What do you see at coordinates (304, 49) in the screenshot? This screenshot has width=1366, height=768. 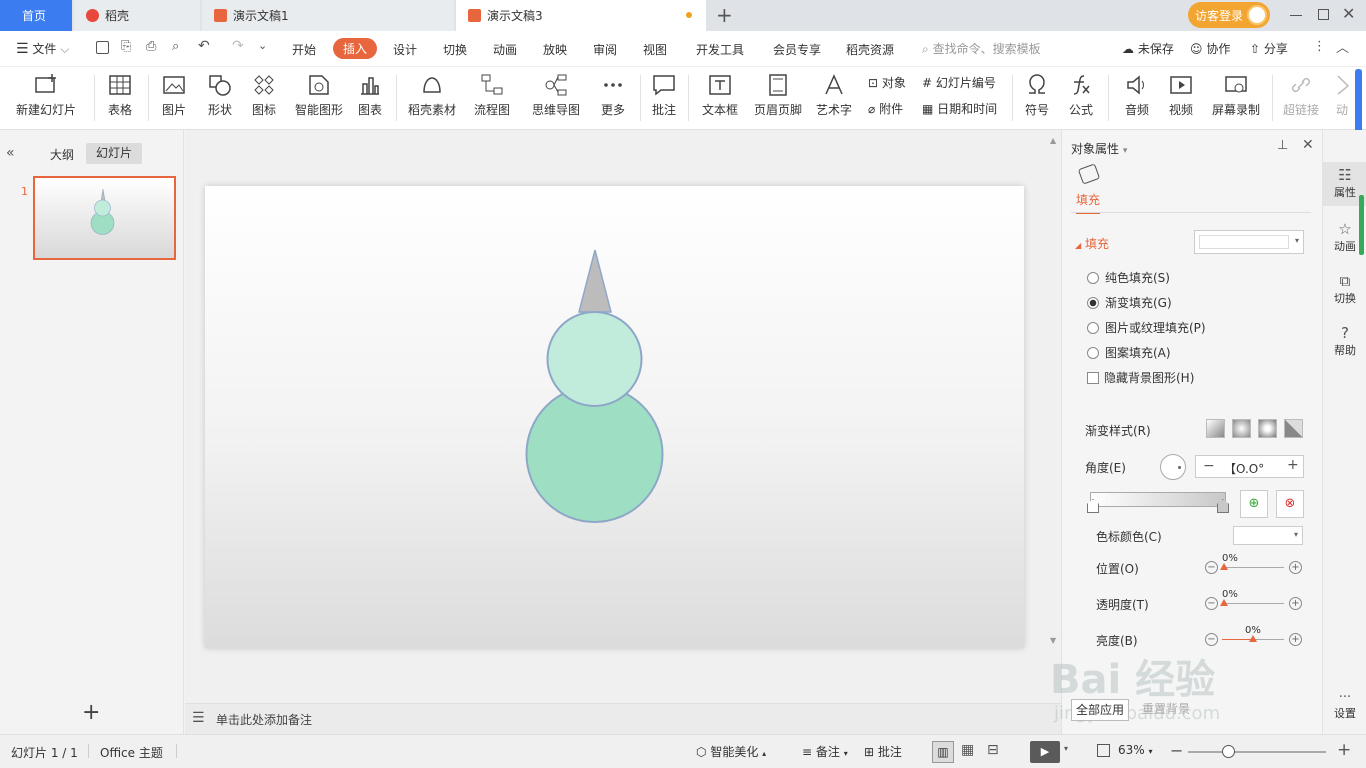 I see `menu-start: 开始` at bounding box center [304, 49].